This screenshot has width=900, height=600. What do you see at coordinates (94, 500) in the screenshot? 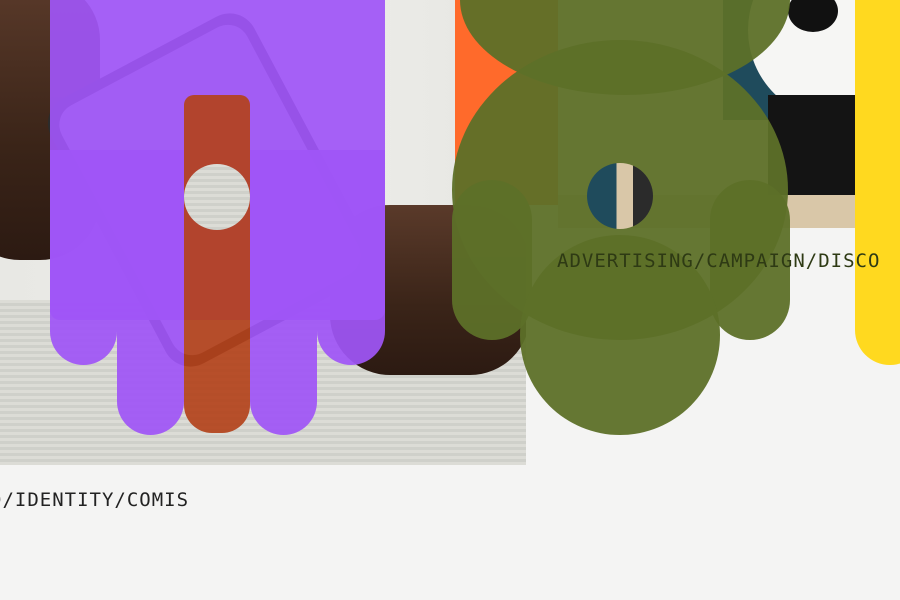
I see `project-caption-identity: D/IDENTITY/COMIS` at bounding box center [94, 500].